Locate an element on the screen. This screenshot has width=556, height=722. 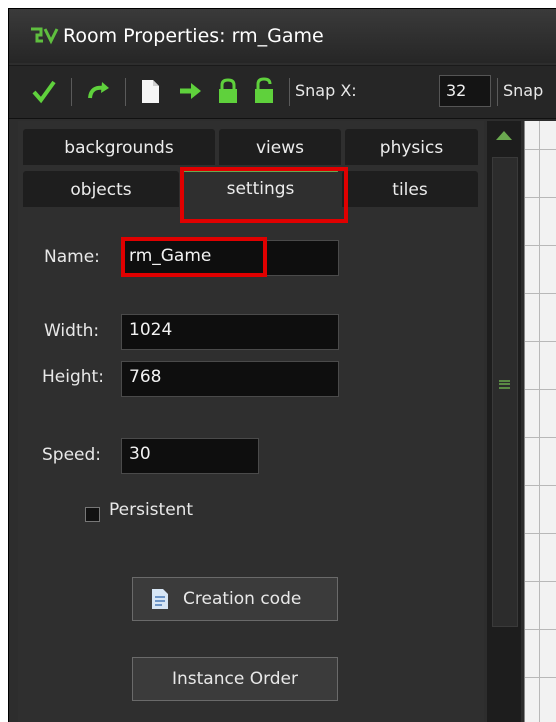
snap-x-label: Snap X: is located at coordinates (326, 90).